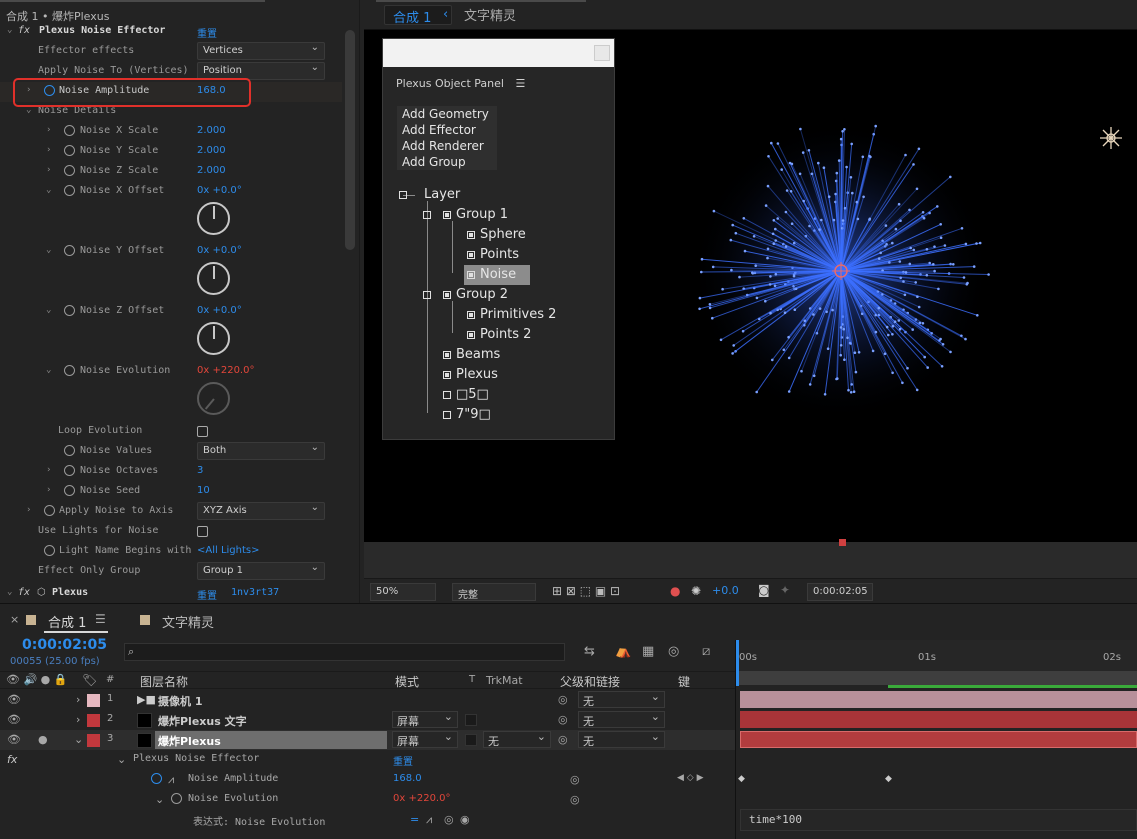 The height and width of the screenshot is (839, 1137). I want to click on noise-z-offset-value: 0x +0.0°, so click(219, 310).